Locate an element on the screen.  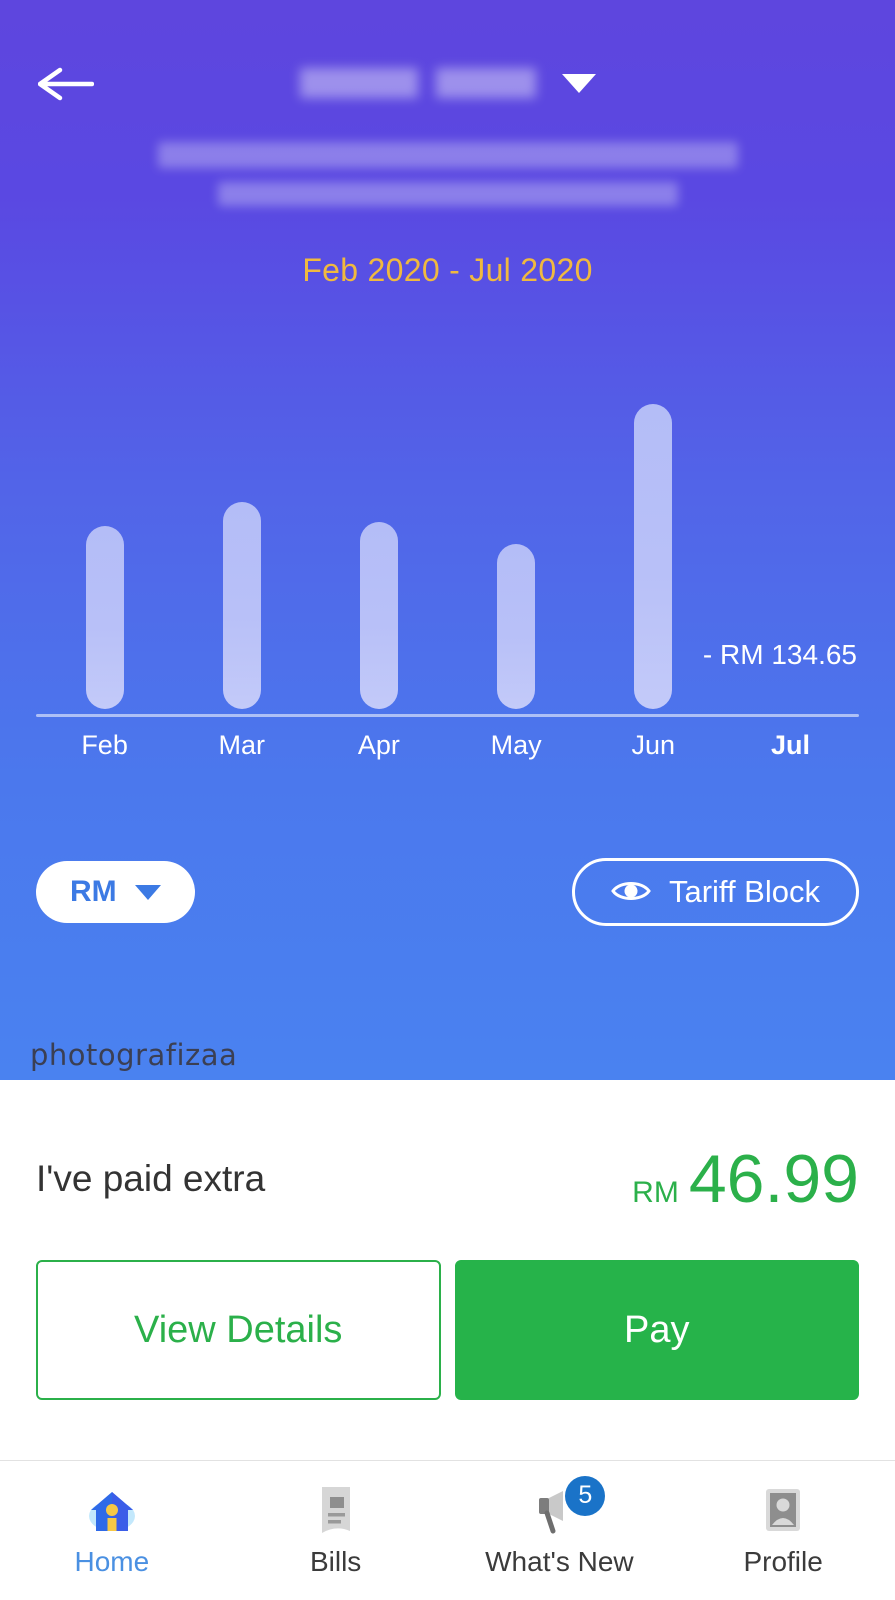
nav-label-profile: Profile is located at coordinates (783, 1561).